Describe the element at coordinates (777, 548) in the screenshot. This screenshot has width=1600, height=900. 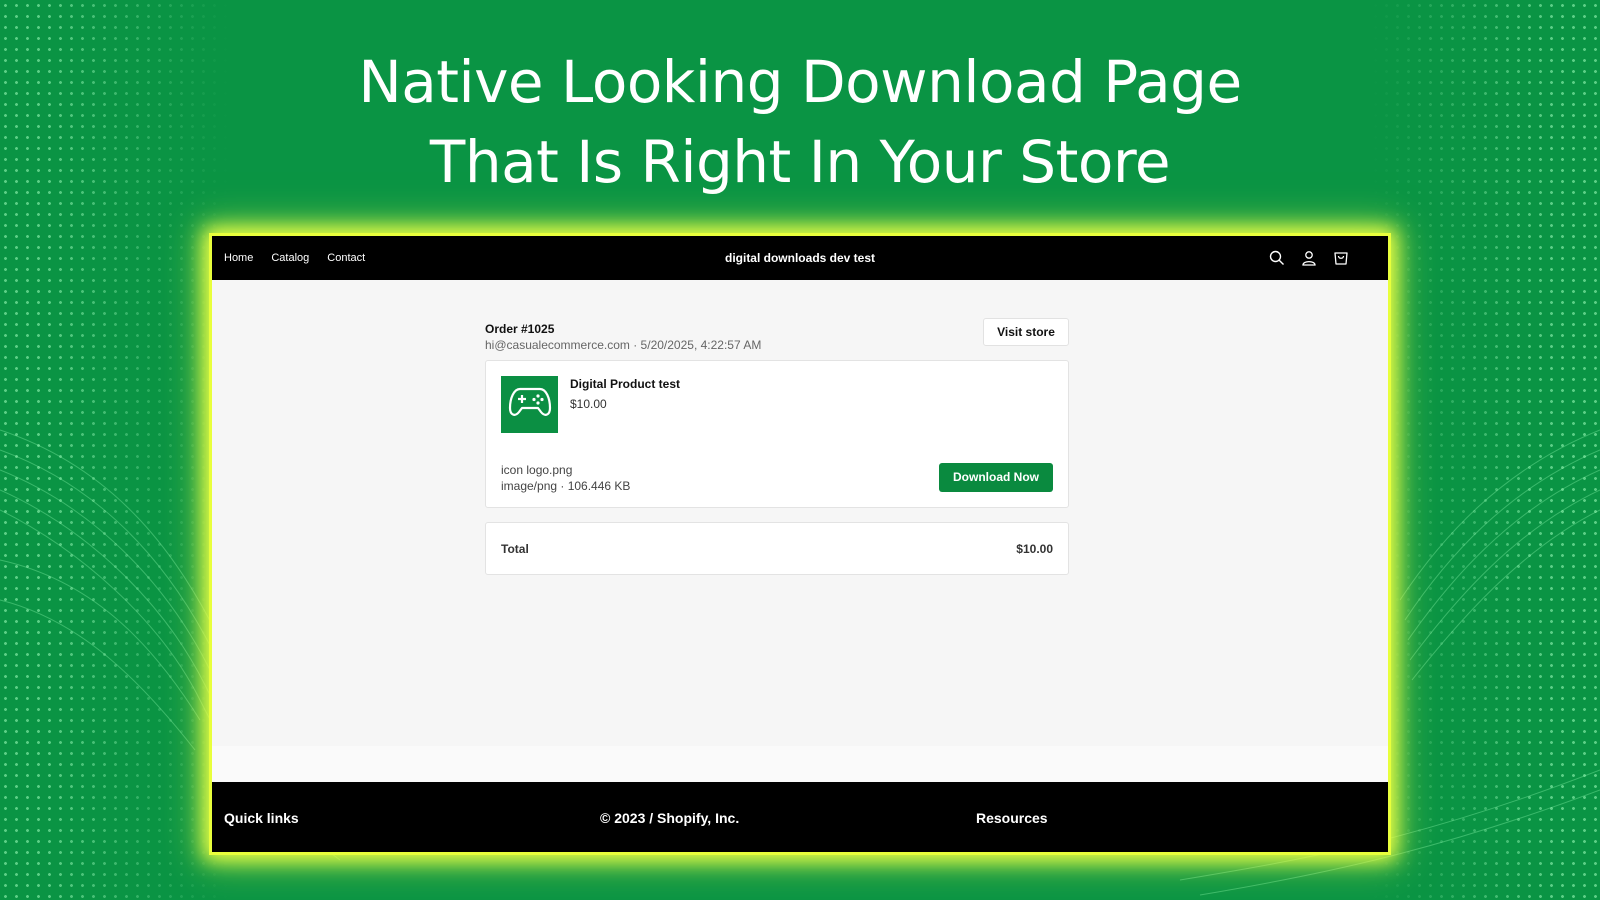
I see `total-card: Total $10.00` at that location.